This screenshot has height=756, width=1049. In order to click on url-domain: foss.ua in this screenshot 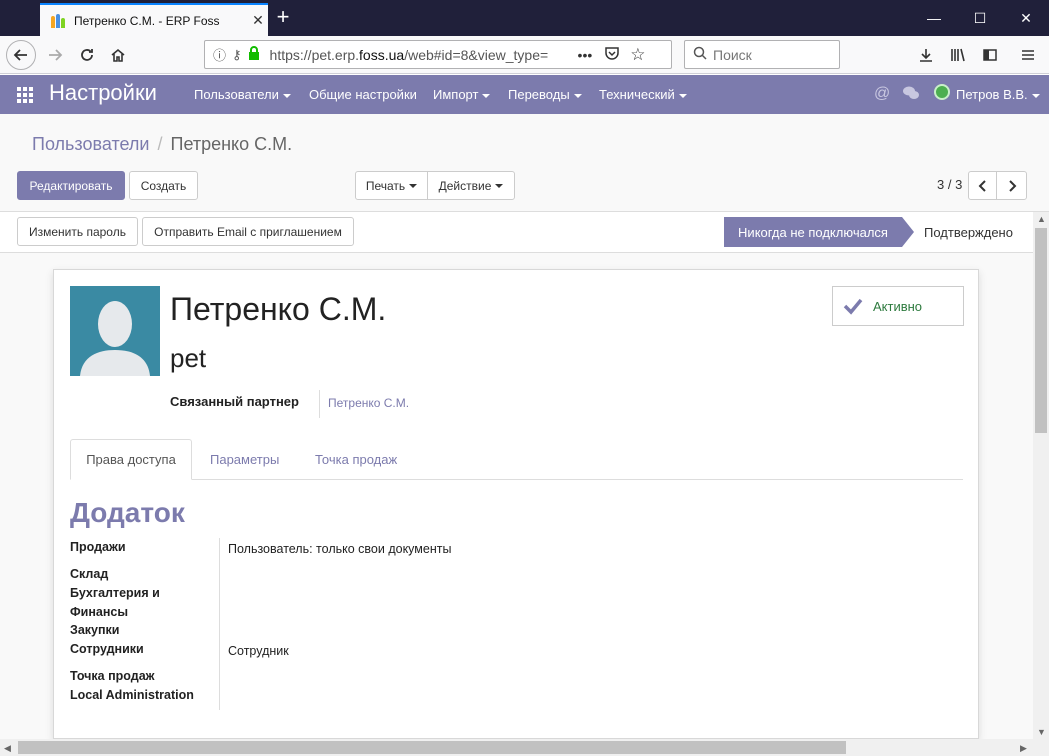, I will do `click(382, 54)`.